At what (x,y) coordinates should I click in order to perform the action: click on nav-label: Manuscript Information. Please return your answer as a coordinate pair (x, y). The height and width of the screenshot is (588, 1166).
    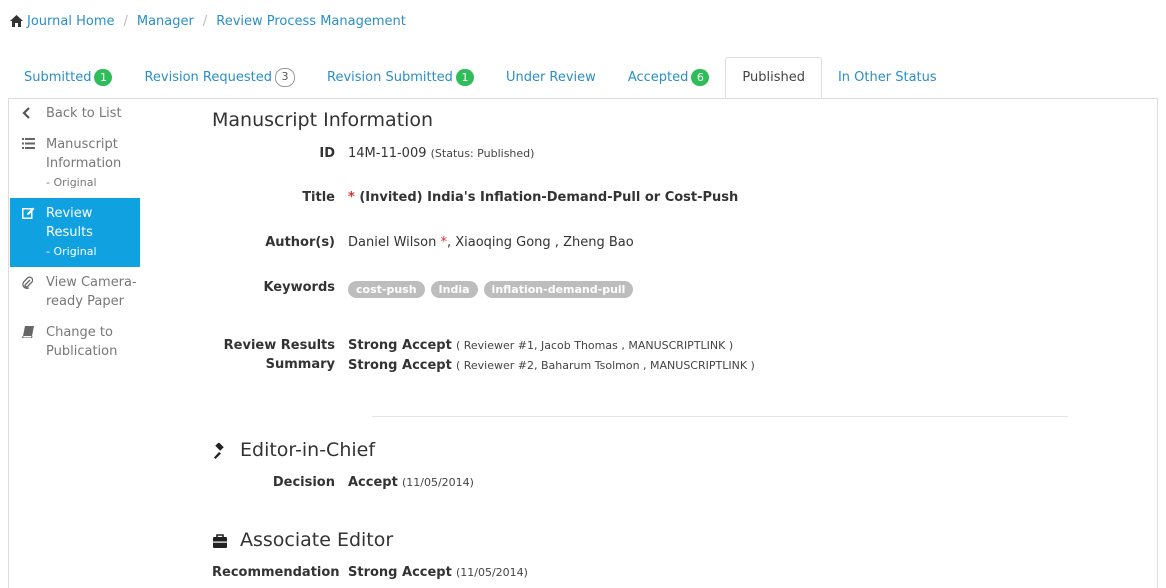
    Looking at the image, I should click on (84, 154).